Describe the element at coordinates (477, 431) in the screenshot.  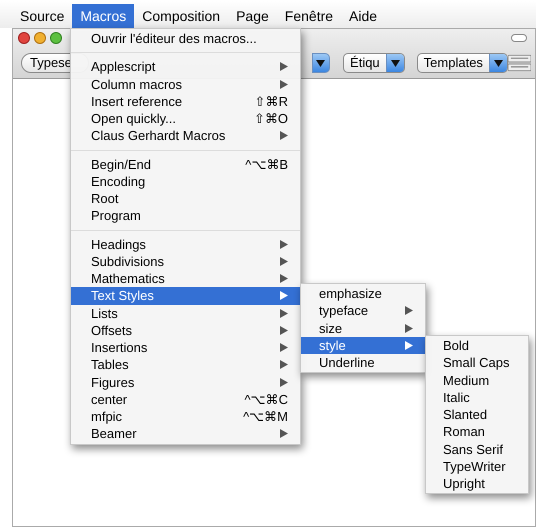
I see `menu-item: Roman` at that location.